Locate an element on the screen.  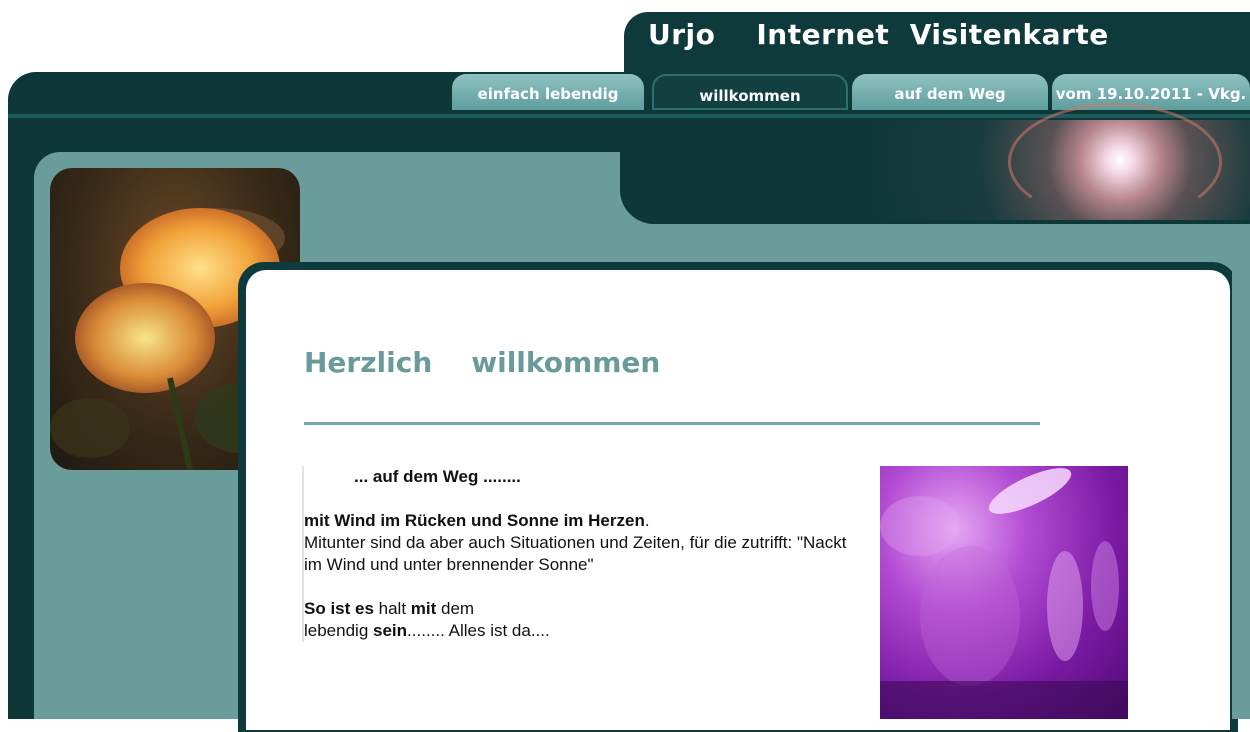
page-heading: Herzlich willkommen is located at coordinates (482, 362).